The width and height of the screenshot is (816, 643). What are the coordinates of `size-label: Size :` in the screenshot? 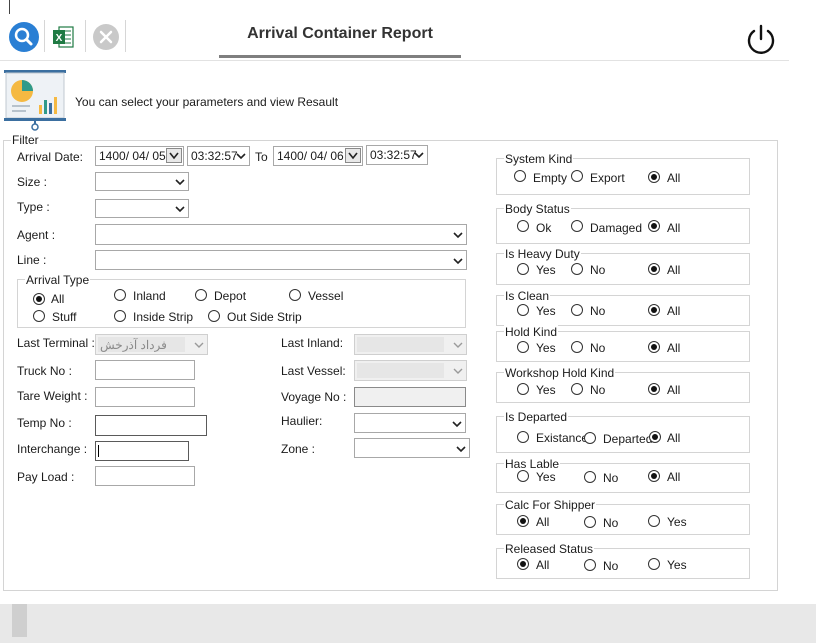 It's located at (32, 182).